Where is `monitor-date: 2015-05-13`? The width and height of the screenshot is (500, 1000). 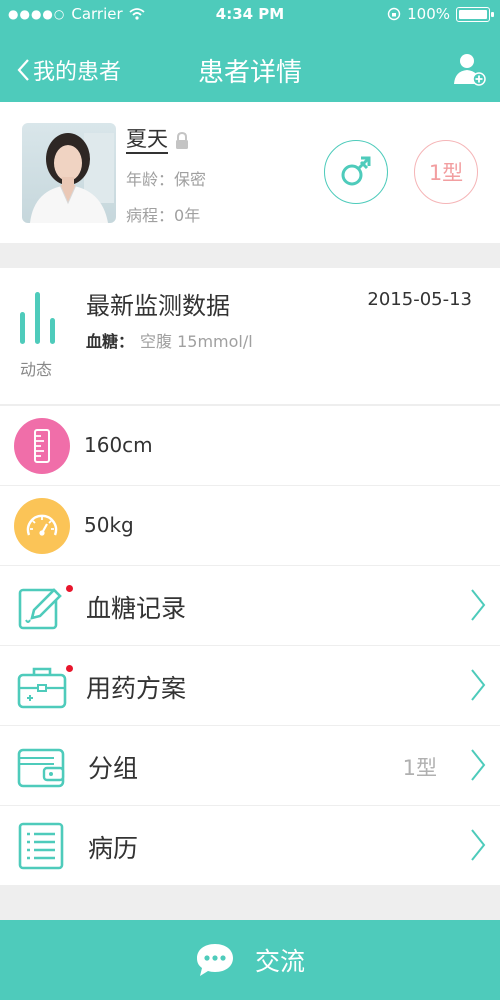
monitor-date: 2015-05-13 is located at coordinates (419, 299).